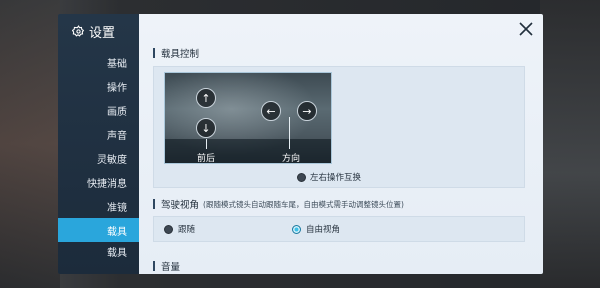 The height and width of the screenshot is (288, 600). I want to click on down-arrow-icon: ↓, so click(206, 128).